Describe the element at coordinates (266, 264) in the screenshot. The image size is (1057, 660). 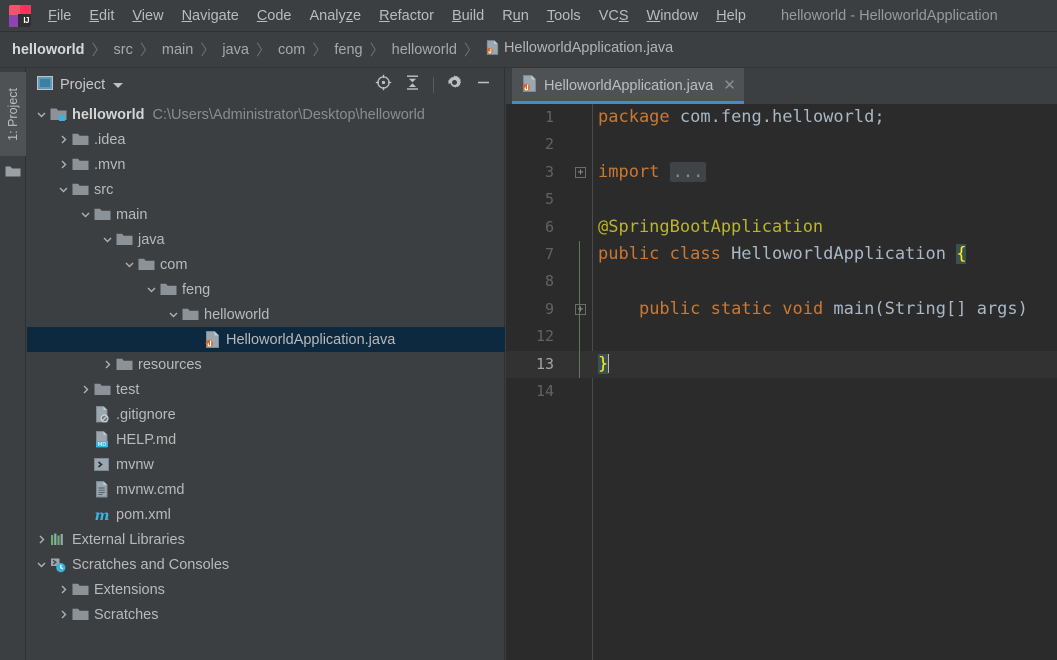
I see `tree-row: com` at that location.